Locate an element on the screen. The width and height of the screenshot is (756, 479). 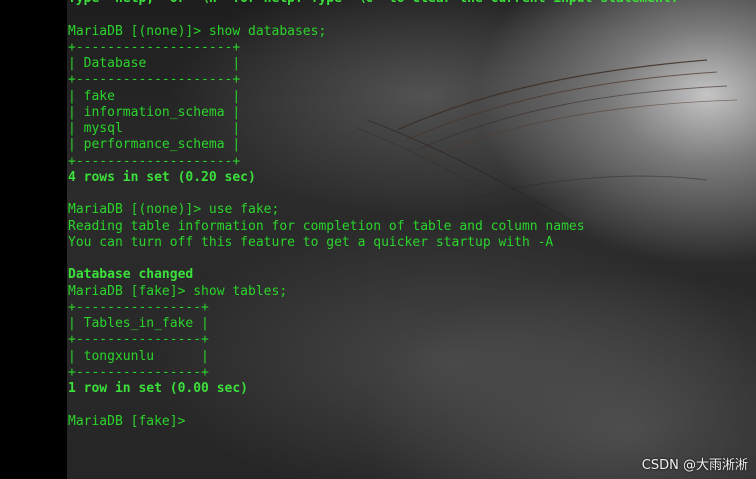
terminal-line: | fake | is located at coordinates (154, 96).